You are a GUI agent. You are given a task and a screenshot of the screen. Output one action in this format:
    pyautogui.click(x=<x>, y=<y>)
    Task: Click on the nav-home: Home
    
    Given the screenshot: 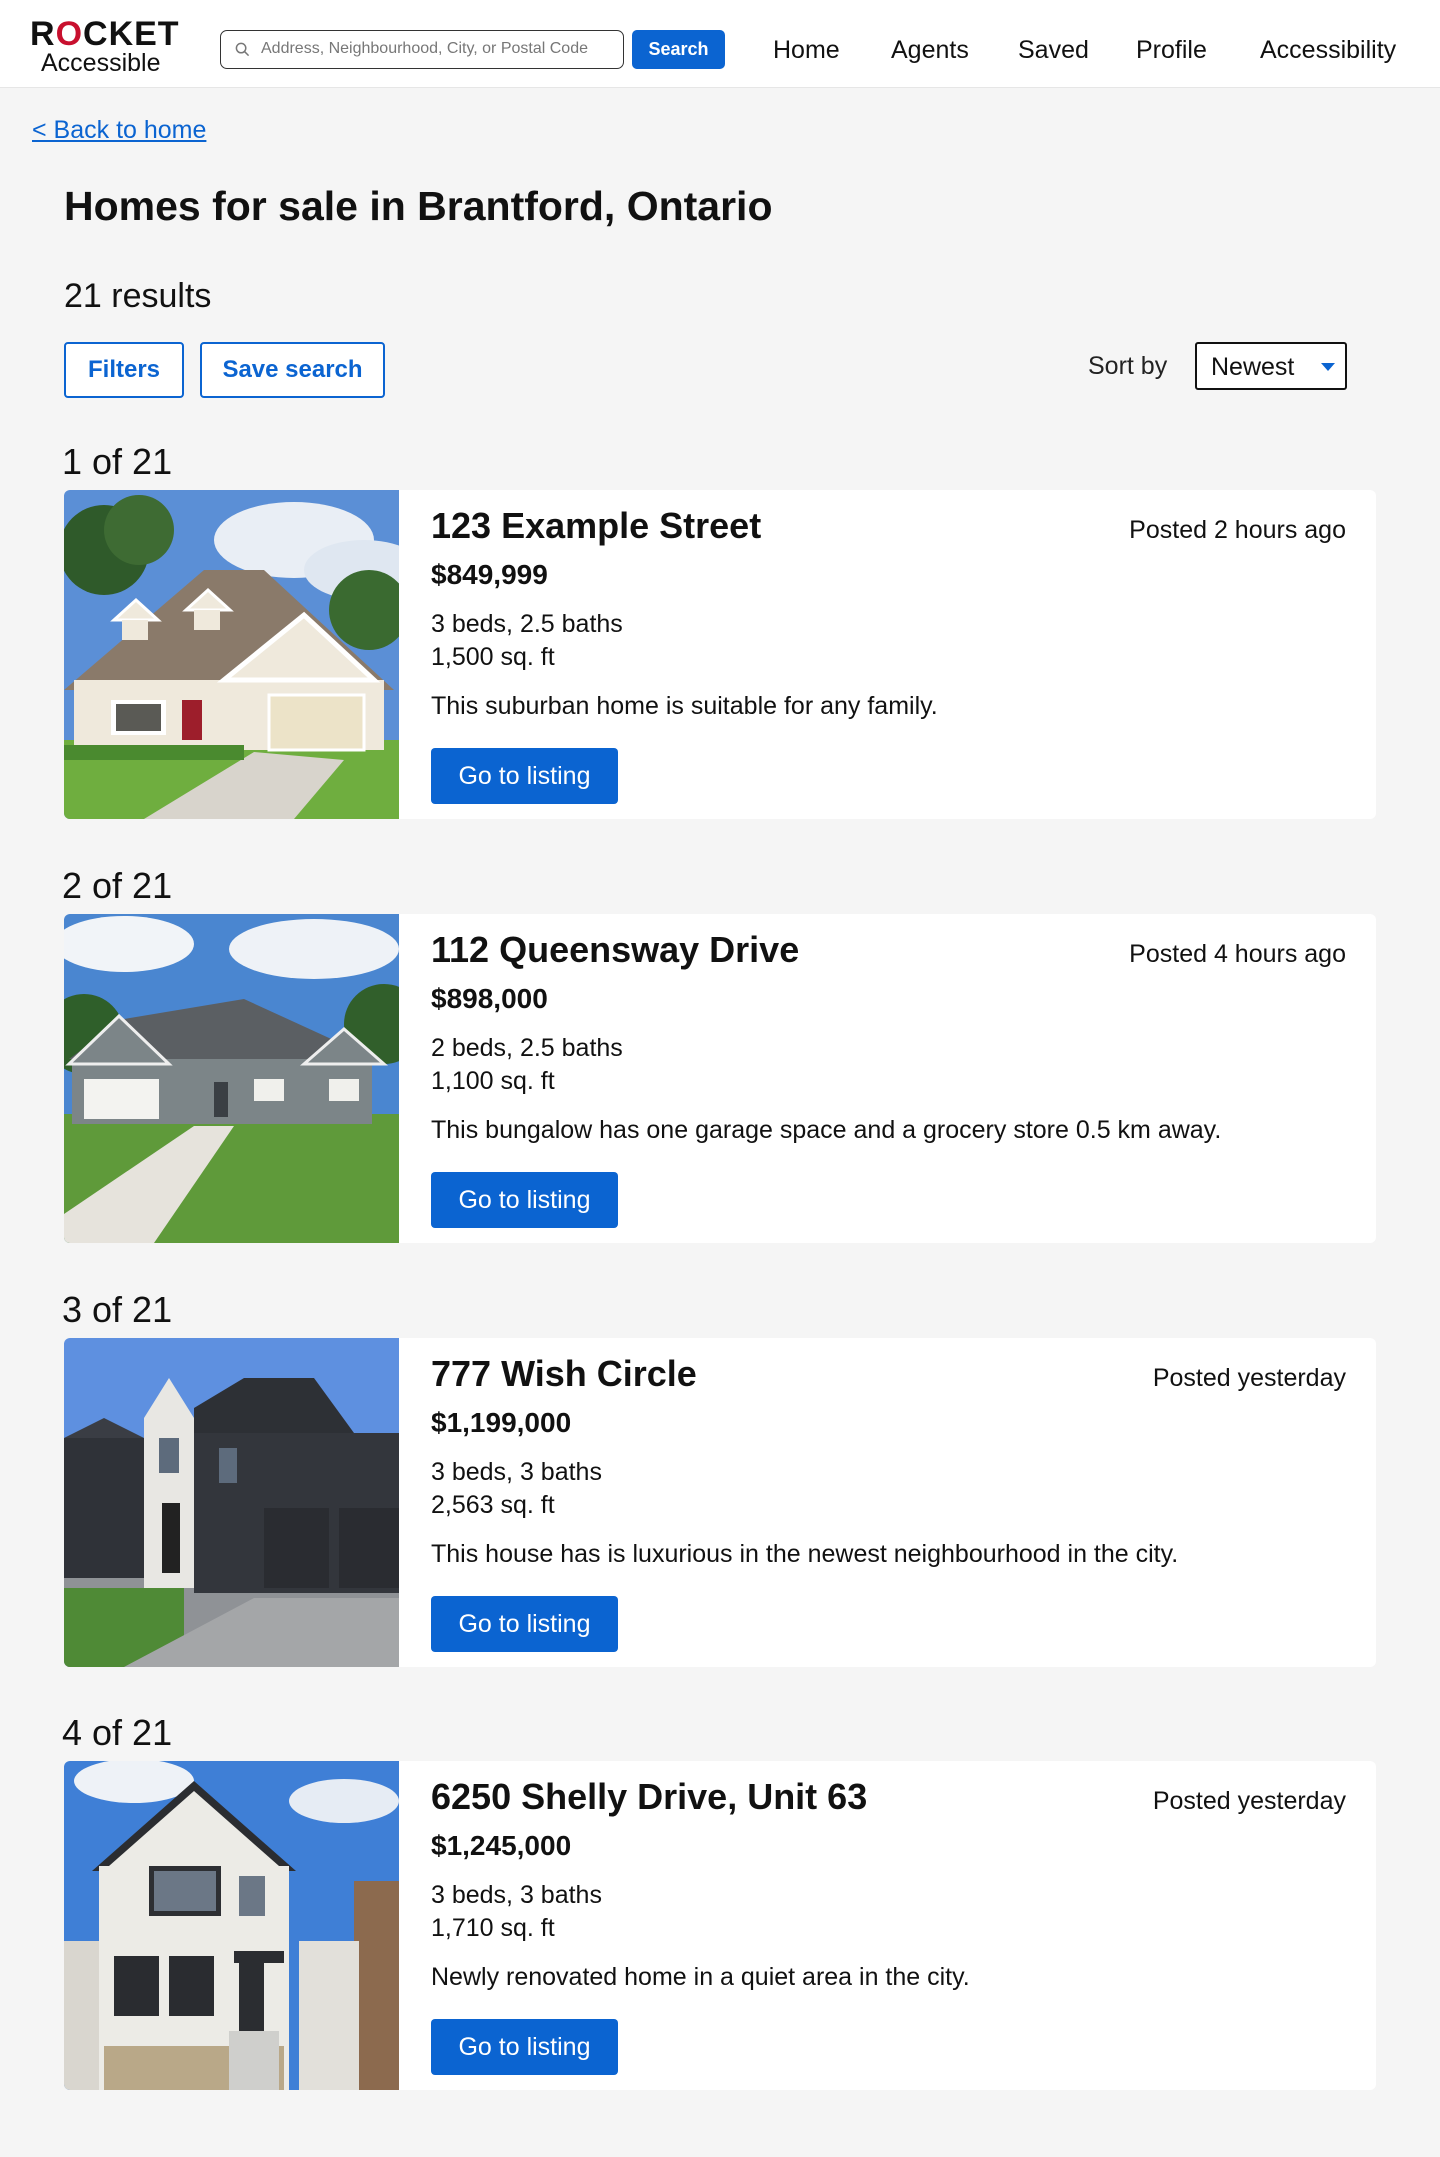 What is the action you would take?
    pyautogui.click(x=806, y=50)
    